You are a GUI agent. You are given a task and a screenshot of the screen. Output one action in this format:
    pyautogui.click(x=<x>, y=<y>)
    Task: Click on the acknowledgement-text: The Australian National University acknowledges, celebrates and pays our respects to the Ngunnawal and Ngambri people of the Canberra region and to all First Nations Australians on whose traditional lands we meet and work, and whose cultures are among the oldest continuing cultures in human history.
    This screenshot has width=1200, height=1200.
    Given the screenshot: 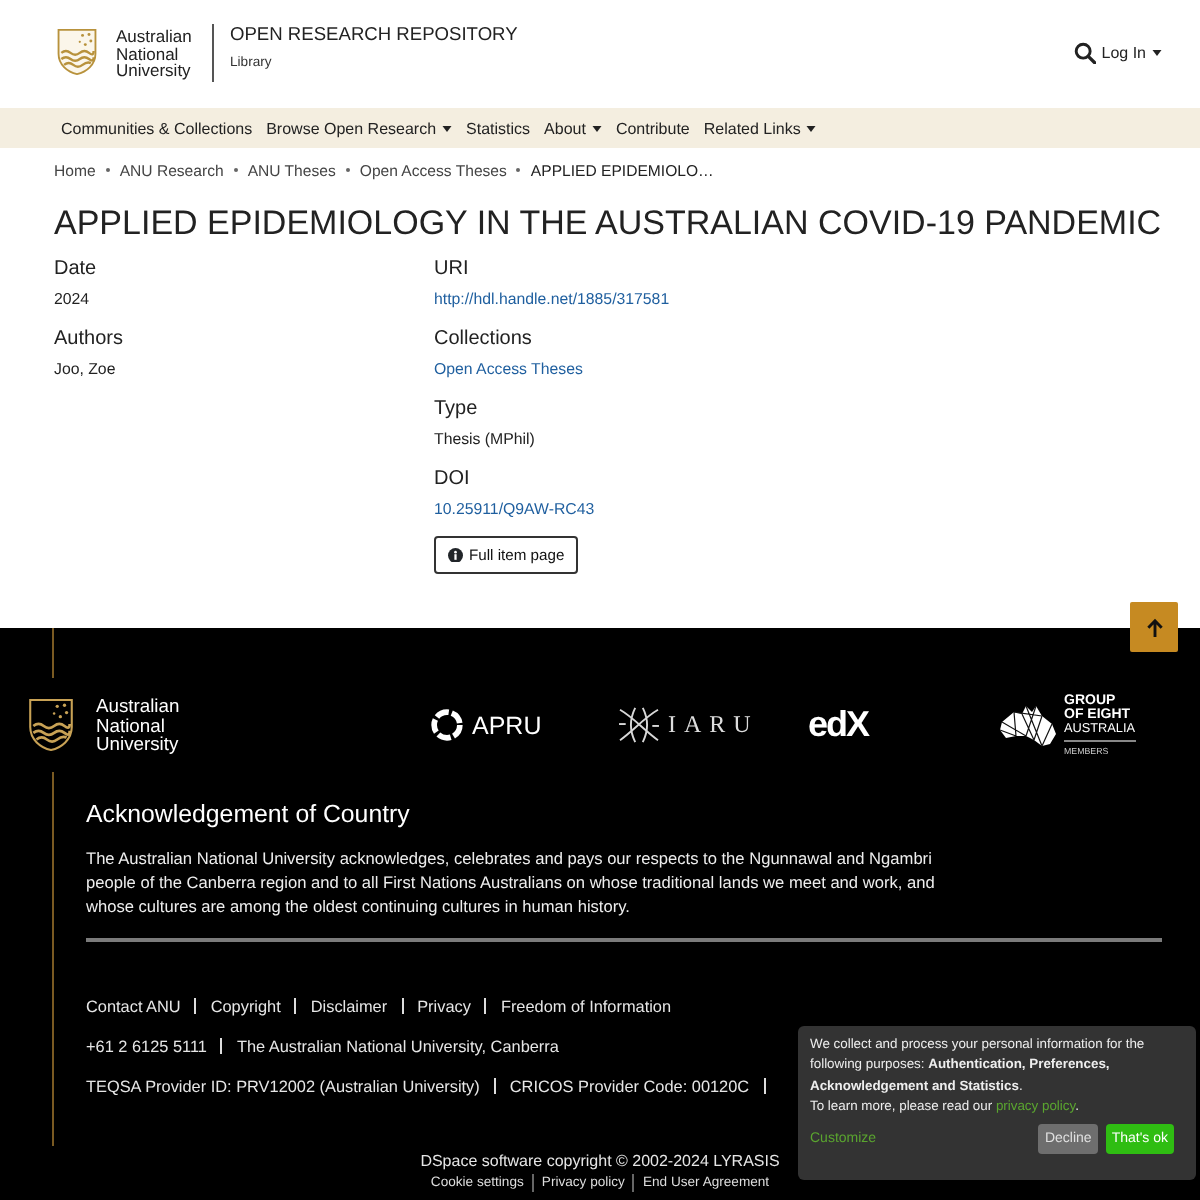 What is the action you would take?
    pyautogui.click(x=511, y=882)
    